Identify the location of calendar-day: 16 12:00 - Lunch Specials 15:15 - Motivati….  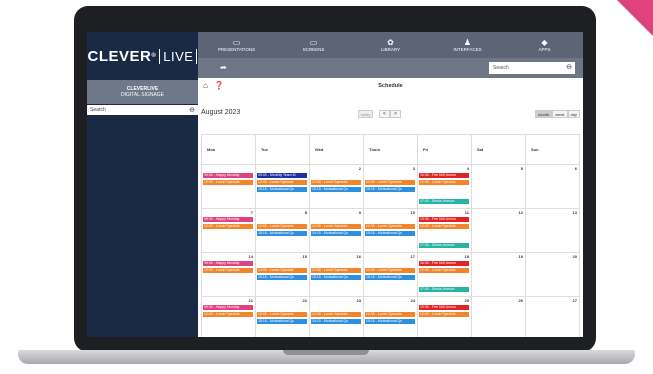
(337, 275).